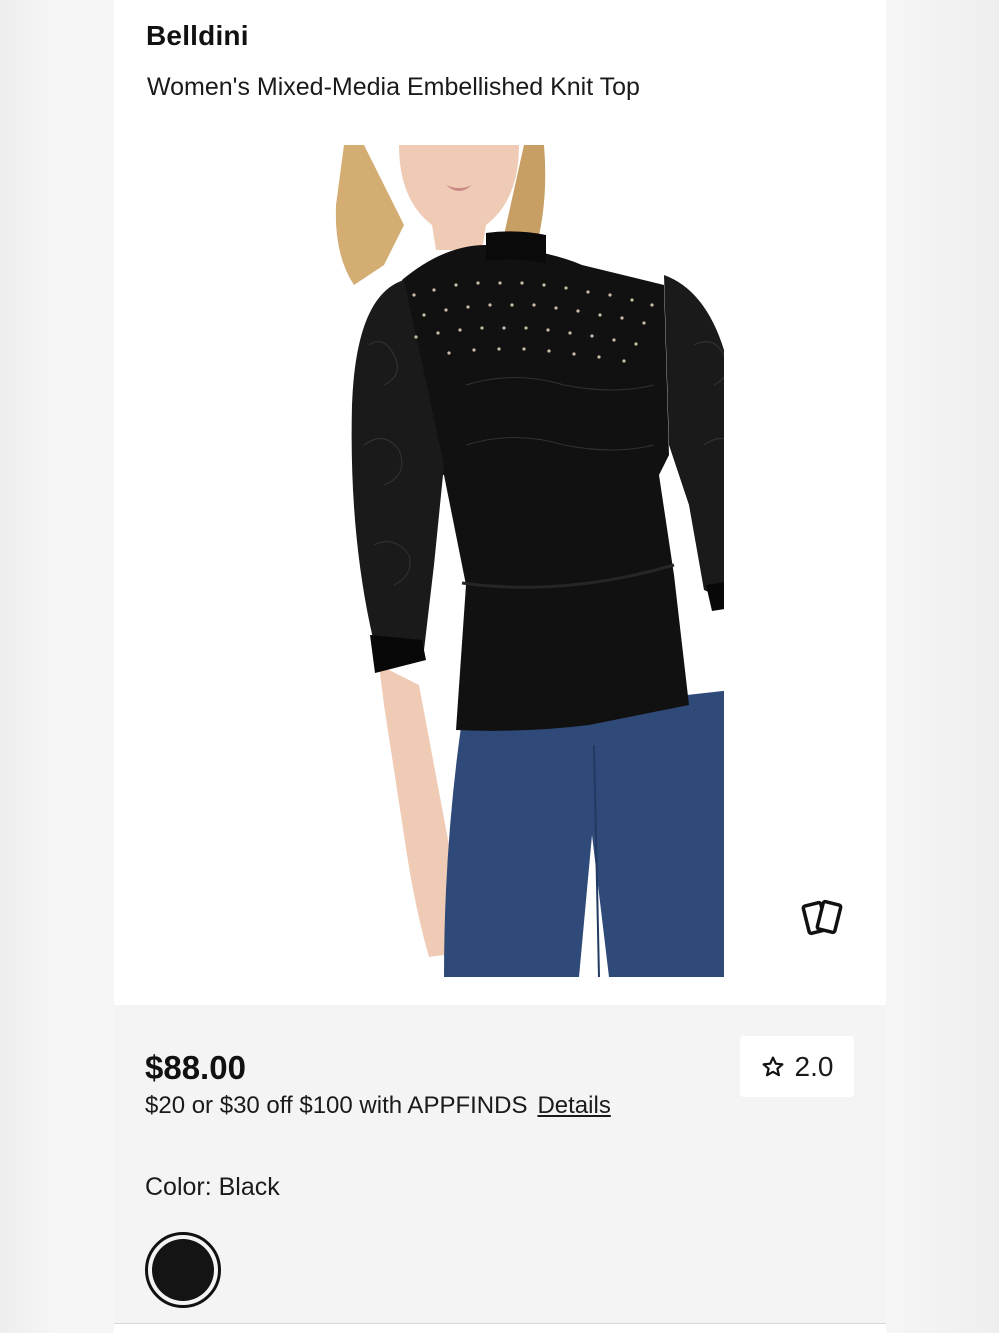  I want to click on price: $88.00, so click(195, 1067).